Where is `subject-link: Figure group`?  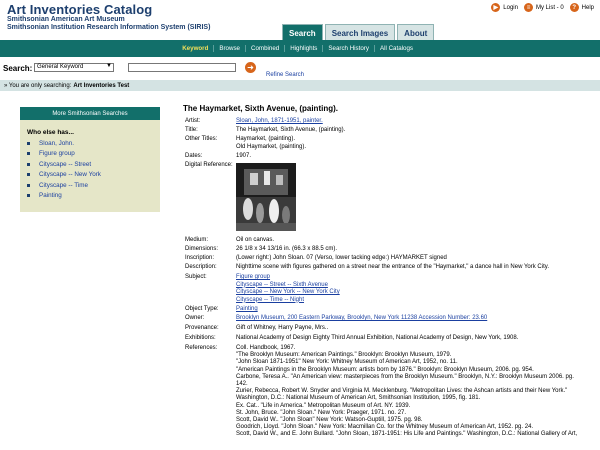
subject-link: Figure group is located at coordinates (253, 277).